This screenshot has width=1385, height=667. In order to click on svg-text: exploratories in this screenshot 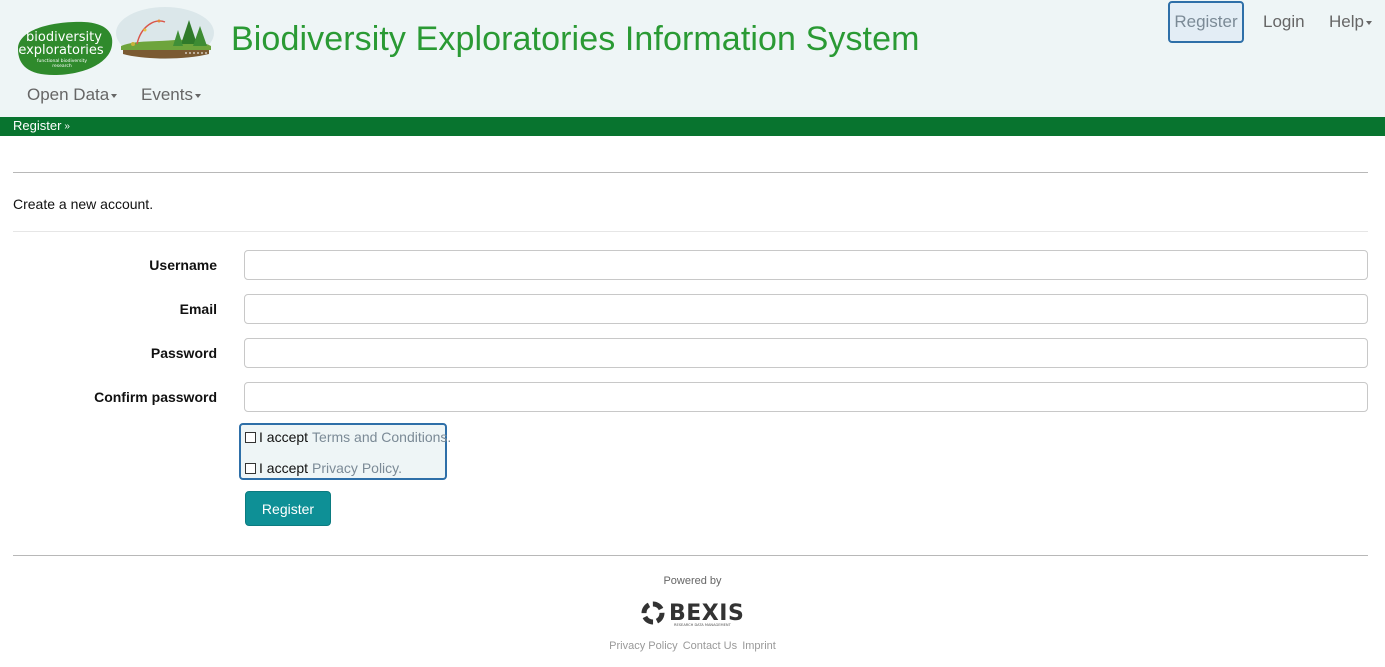, I will do `click(61, 50)`.